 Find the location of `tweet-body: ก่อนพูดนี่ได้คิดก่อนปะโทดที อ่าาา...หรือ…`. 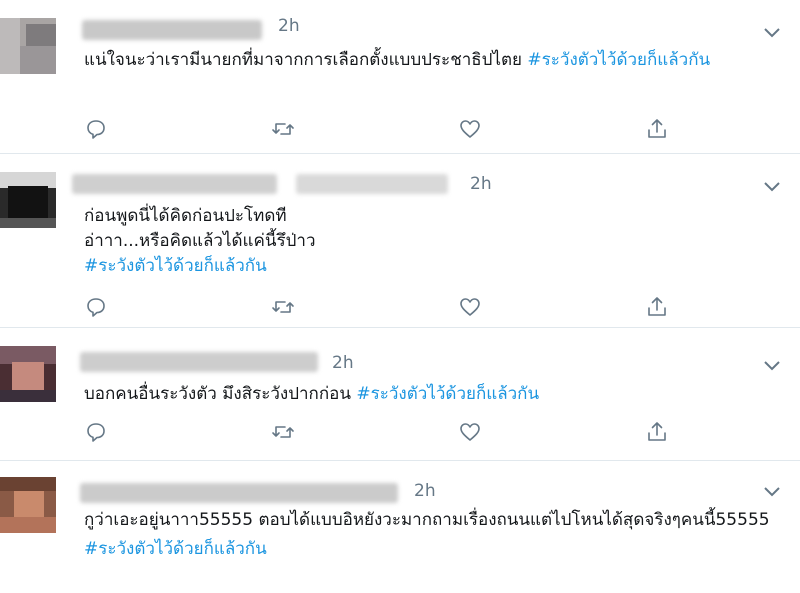

tweet-body: ก่อนพูดนี่ได้คิดก่อนปะโทดที อ่าาา...หรือ… is located at coordinates (200, 228).